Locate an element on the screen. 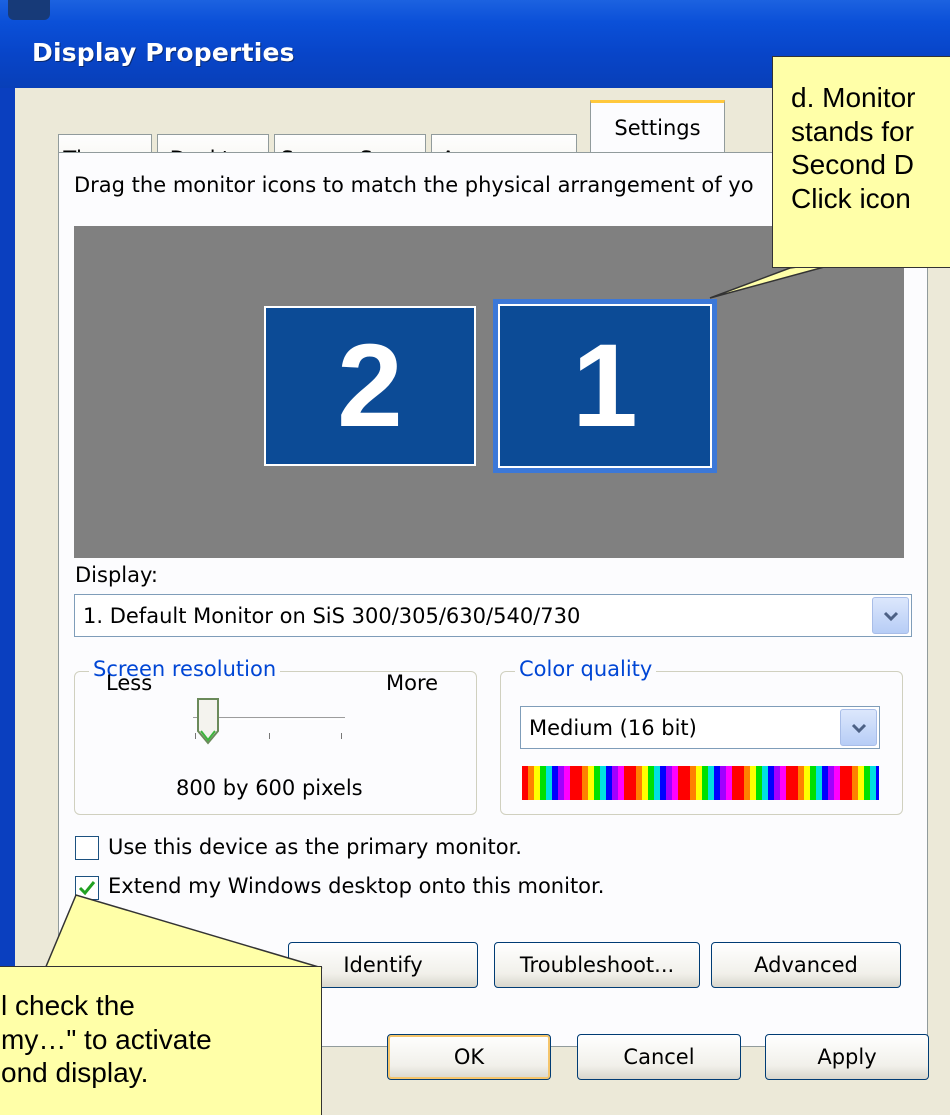 The width and height of the screenshot is (950, 1115). callout-bottom-line-3: ond display. is located at coordinates (75, 1073).